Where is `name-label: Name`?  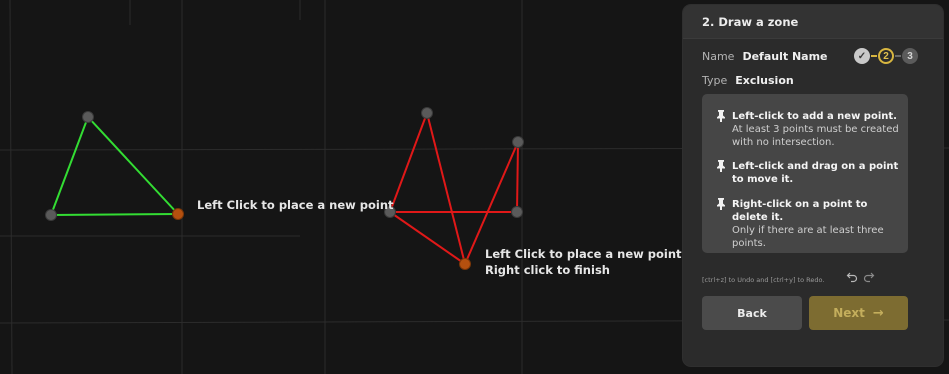 name-label: Name is located at coordinates (718, 56).